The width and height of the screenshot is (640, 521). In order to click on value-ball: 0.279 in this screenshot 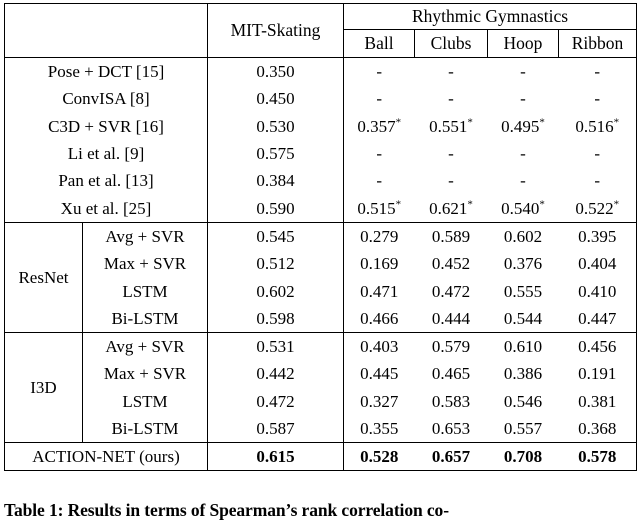, I will do `click(379, 236)`.